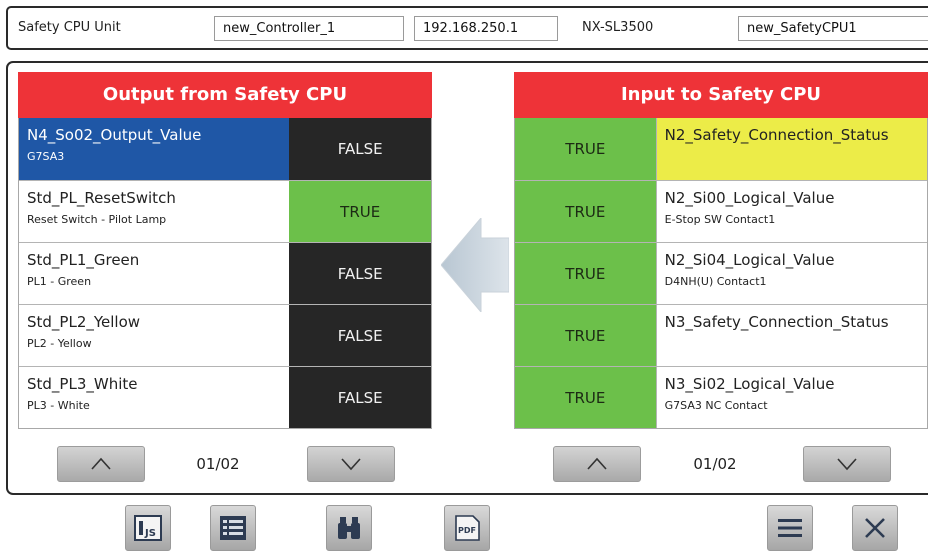 The width and height of the screenshot is (928, 557). What do you see at coordinates (715, 464) in the screenshot?
I see `input-page-indicator: 01/02` at bounding box center [715, 464].